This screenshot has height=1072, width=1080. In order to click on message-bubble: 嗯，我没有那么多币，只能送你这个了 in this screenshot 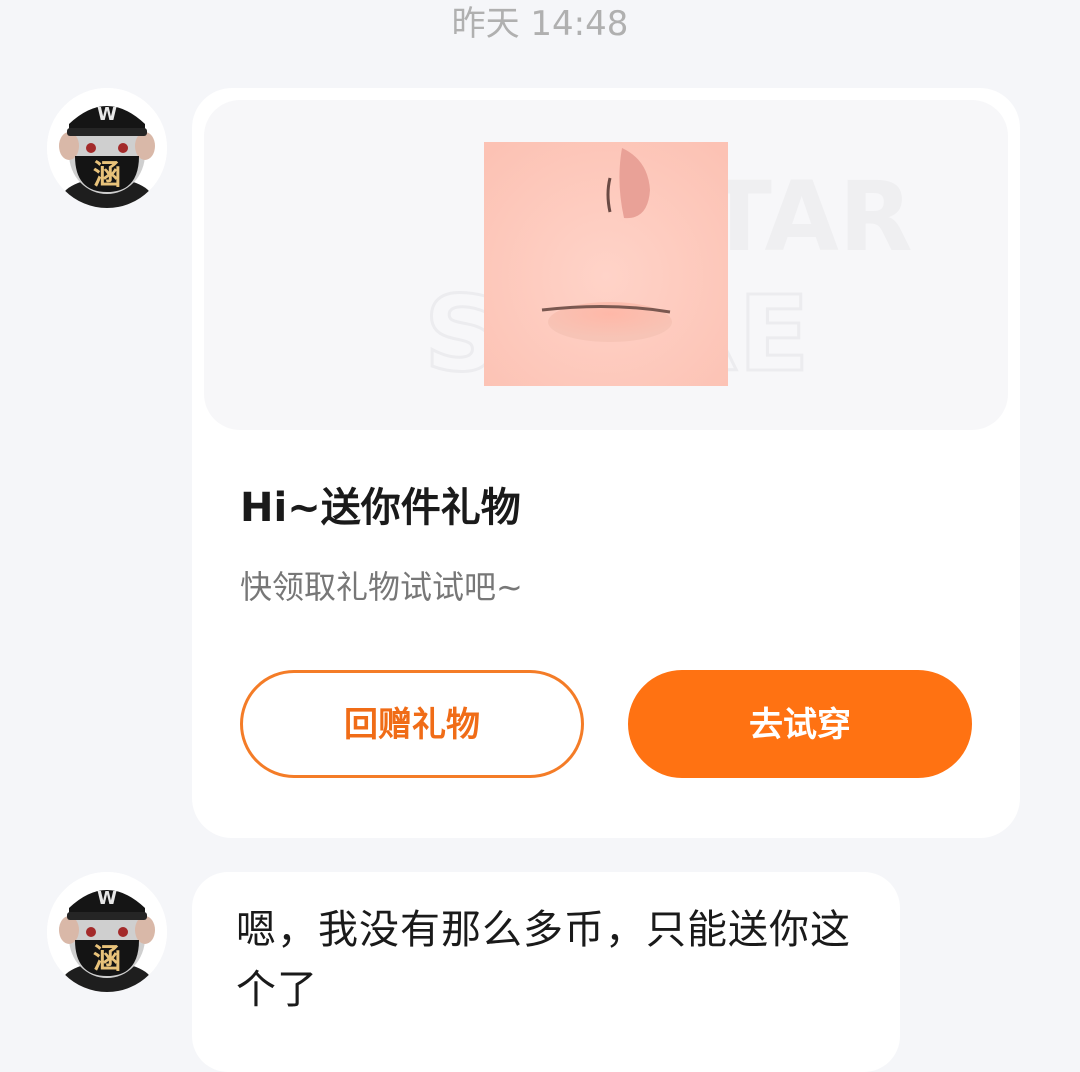, I will do `click(546, 972)`.